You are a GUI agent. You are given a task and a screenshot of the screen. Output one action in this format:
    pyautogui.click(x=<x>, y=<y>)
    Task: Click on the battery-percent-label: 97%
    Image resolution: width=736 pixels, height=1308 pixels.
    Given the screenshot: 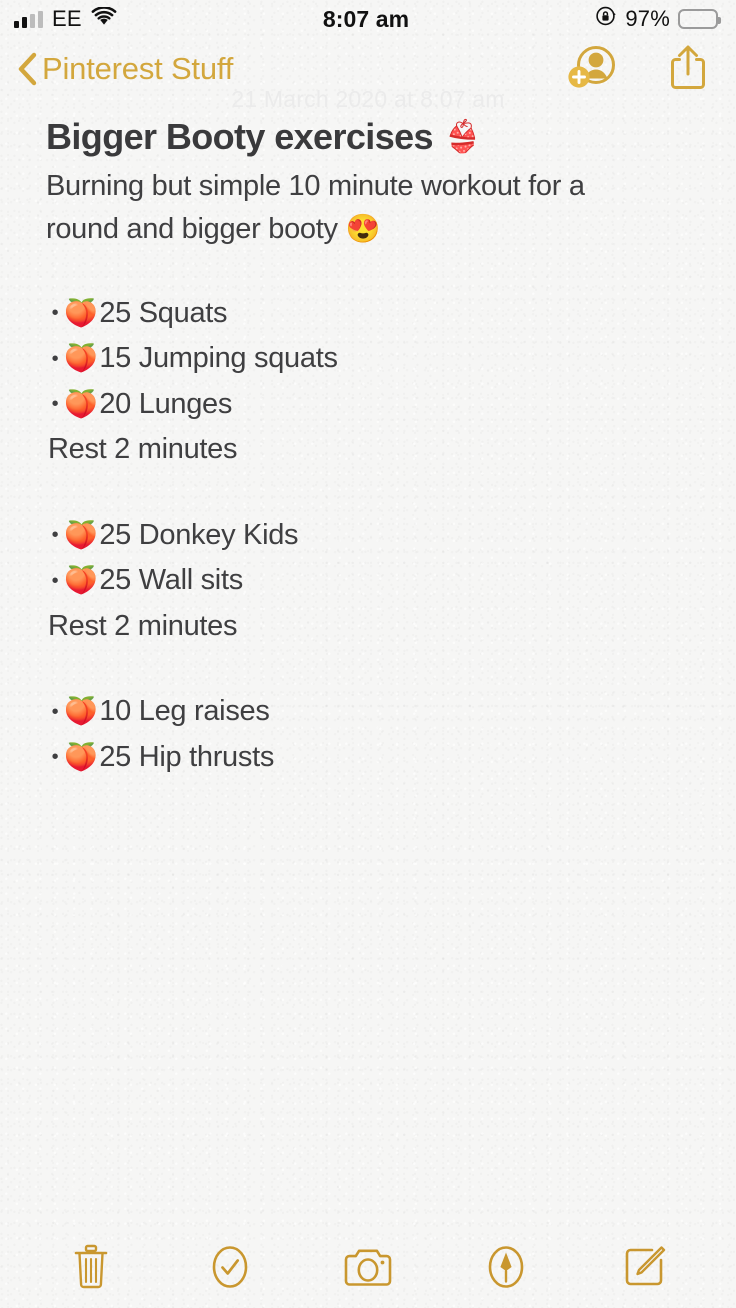 What is the action you would take?
    pyautogui.click(x=647, y=18)
    